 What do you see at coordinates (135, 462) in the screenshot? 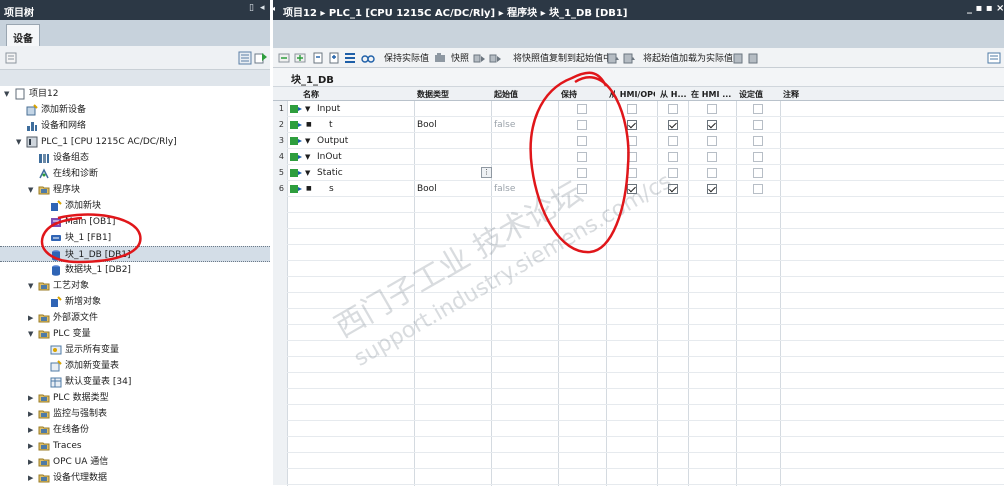
I see `tree-item: ▶ OPC UA 通信` at bounding box center [135, 462].